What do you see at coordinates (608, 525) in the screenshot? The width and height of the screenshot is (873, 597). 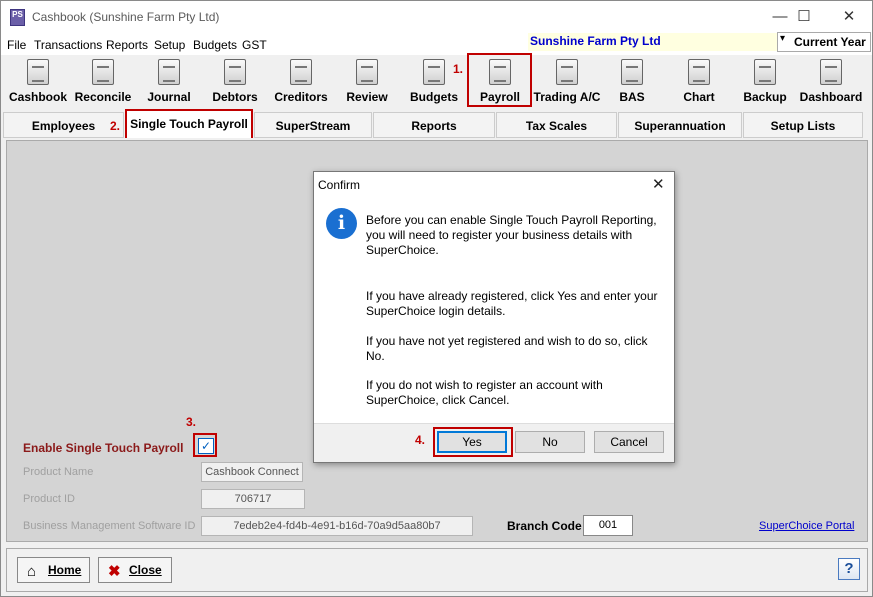 I see `branch-code-input: 001` at bounding box center [608, 525].